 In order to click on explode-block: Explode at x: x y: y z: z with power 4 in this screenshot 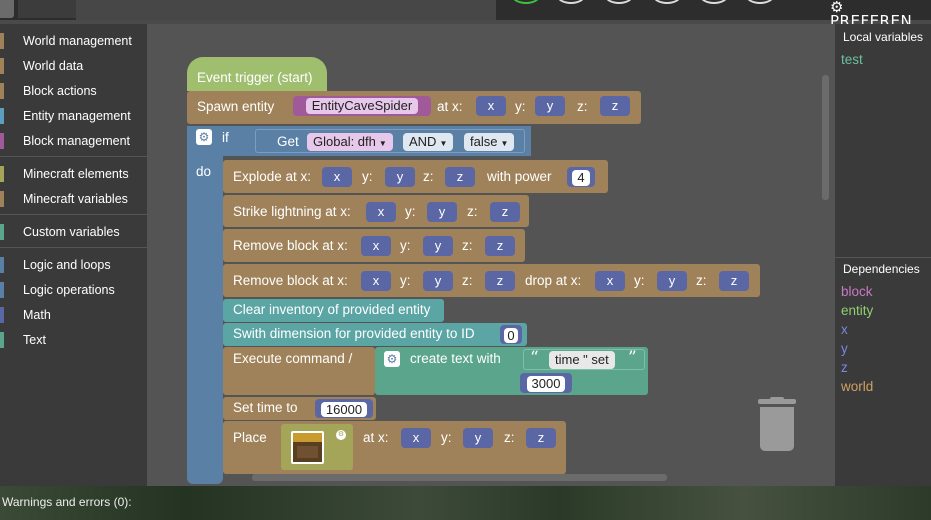, I will do `click(415, 176)`.